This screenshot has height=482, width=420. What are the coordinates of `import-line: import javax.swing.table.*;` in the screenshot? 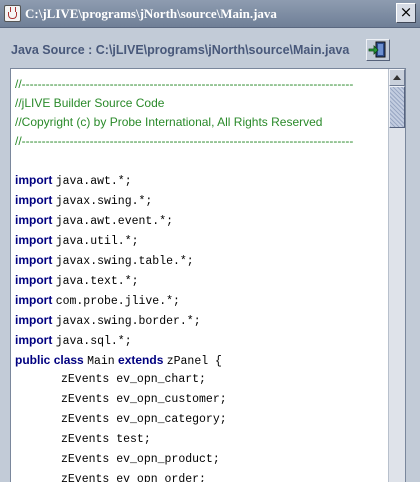 It's located at (104, 260).